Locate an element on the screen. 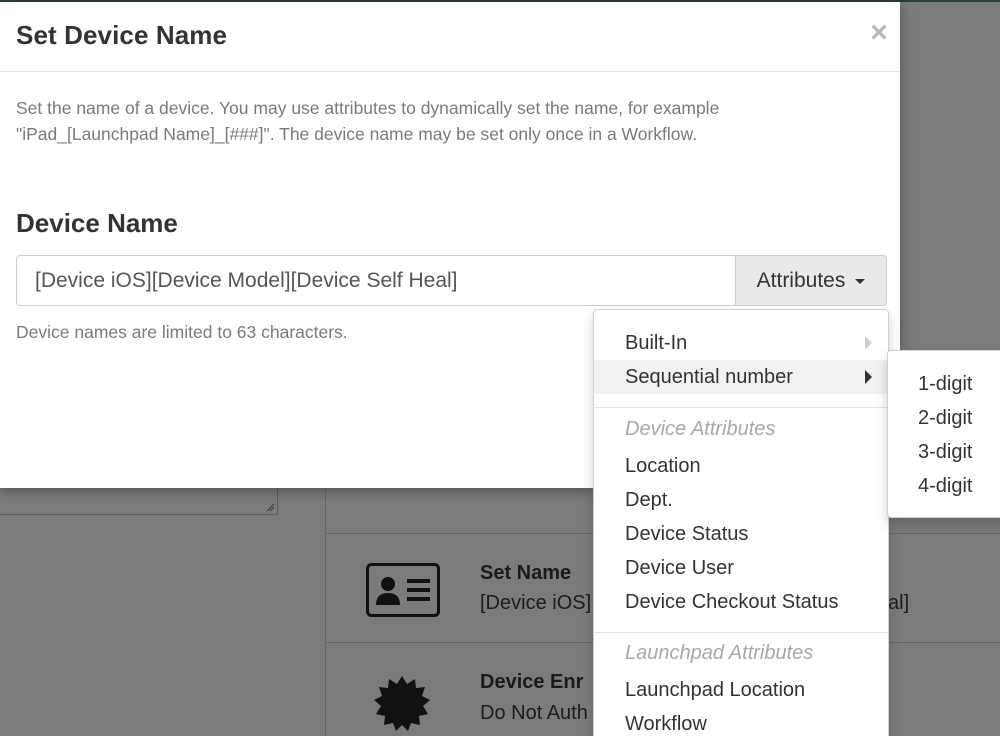 The width and height of the screenshot is (1000, 736). menu-header-launchpad-attributes: Launchpad Attributes is located at coordinates (719, 653).